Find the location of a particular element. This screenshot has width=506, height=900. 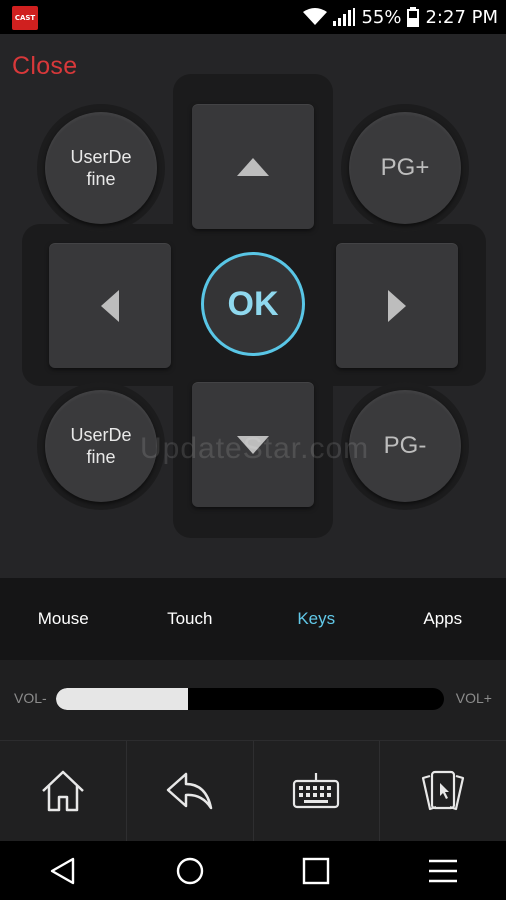

dpad-up-button is located at coordinates (253, 166).